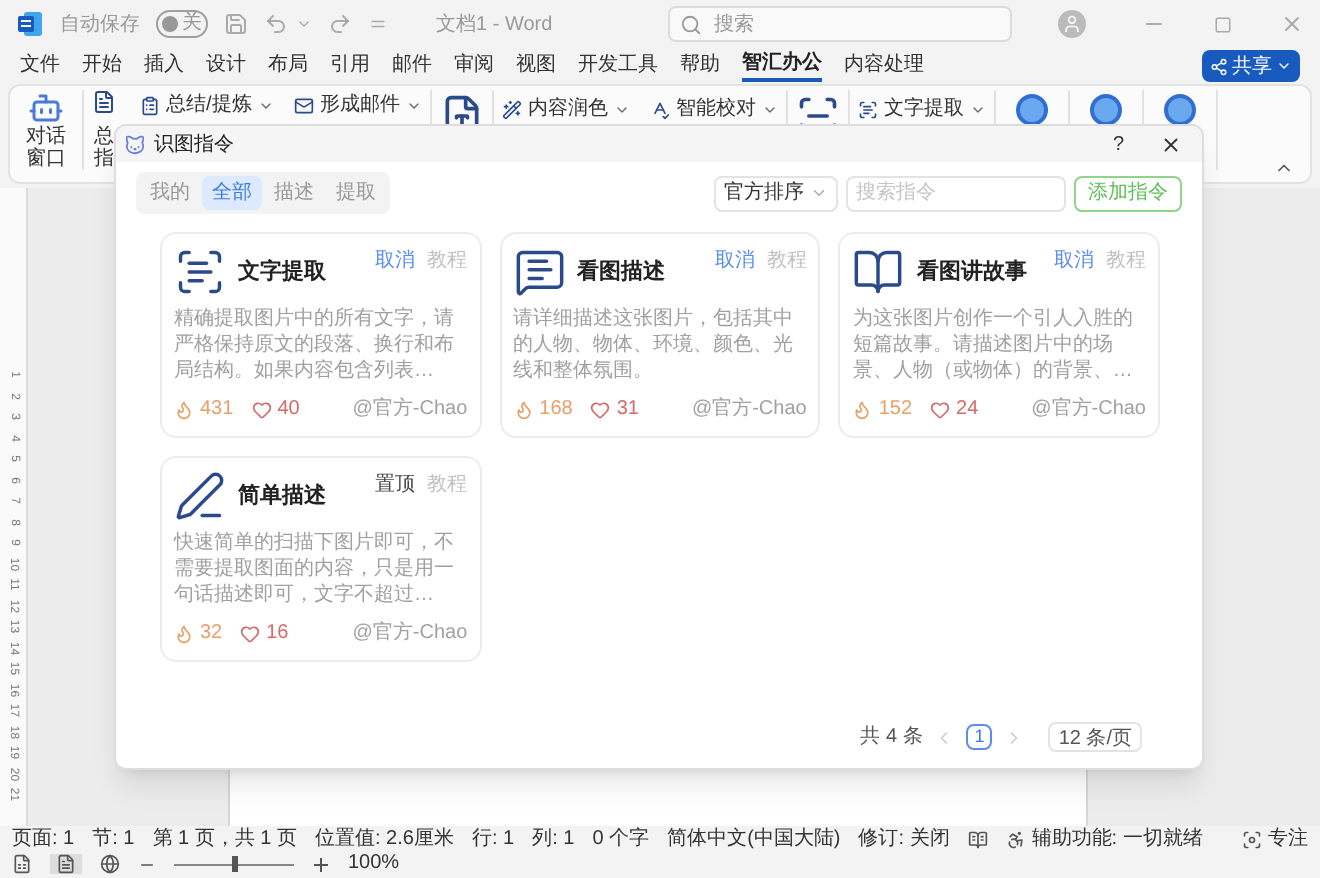 This screenshot has height=878, width=1320. What do you see at coordinates (164, 66) in the screenshot?
I see `menu-tab: 插入` at bounding box center [164, 66].